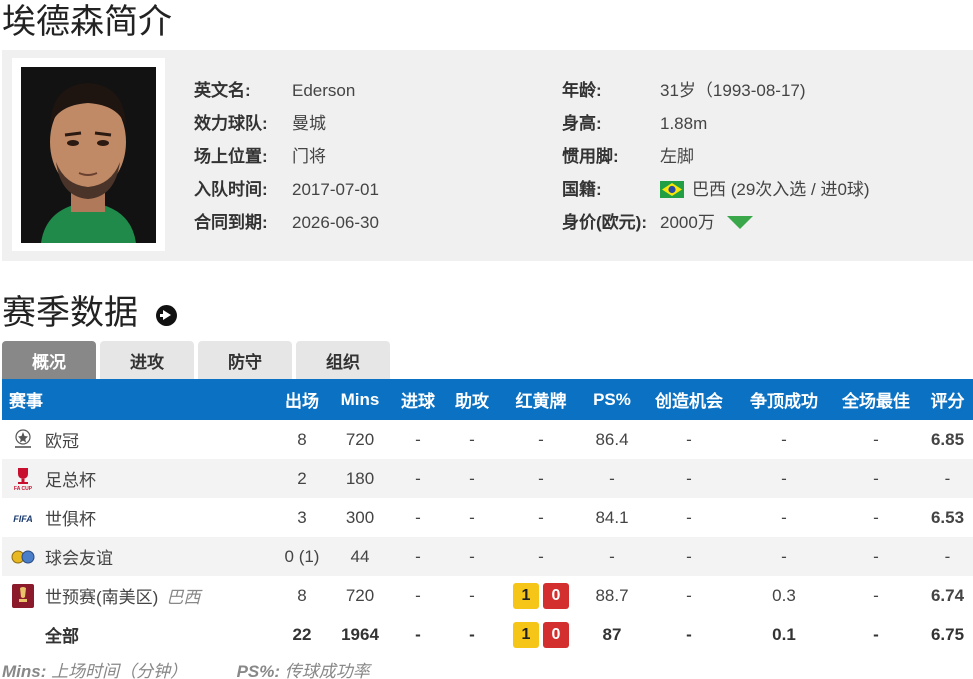 The width and height of the screenshot is (973, 679). What do you see at coordinates (947, 399) in the screenshot?
I see `col-header: 评分` at bounding box center [947, 399].